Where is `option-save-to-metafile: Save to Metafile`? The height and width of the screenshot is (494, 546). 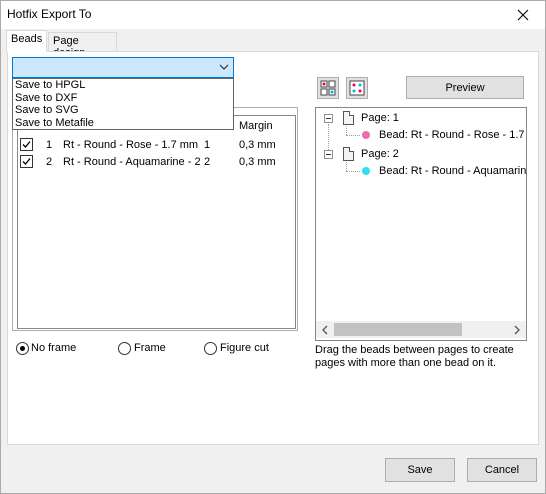
option-save-to-metafile: Save to Metafile is located at coordinates (123, 123).